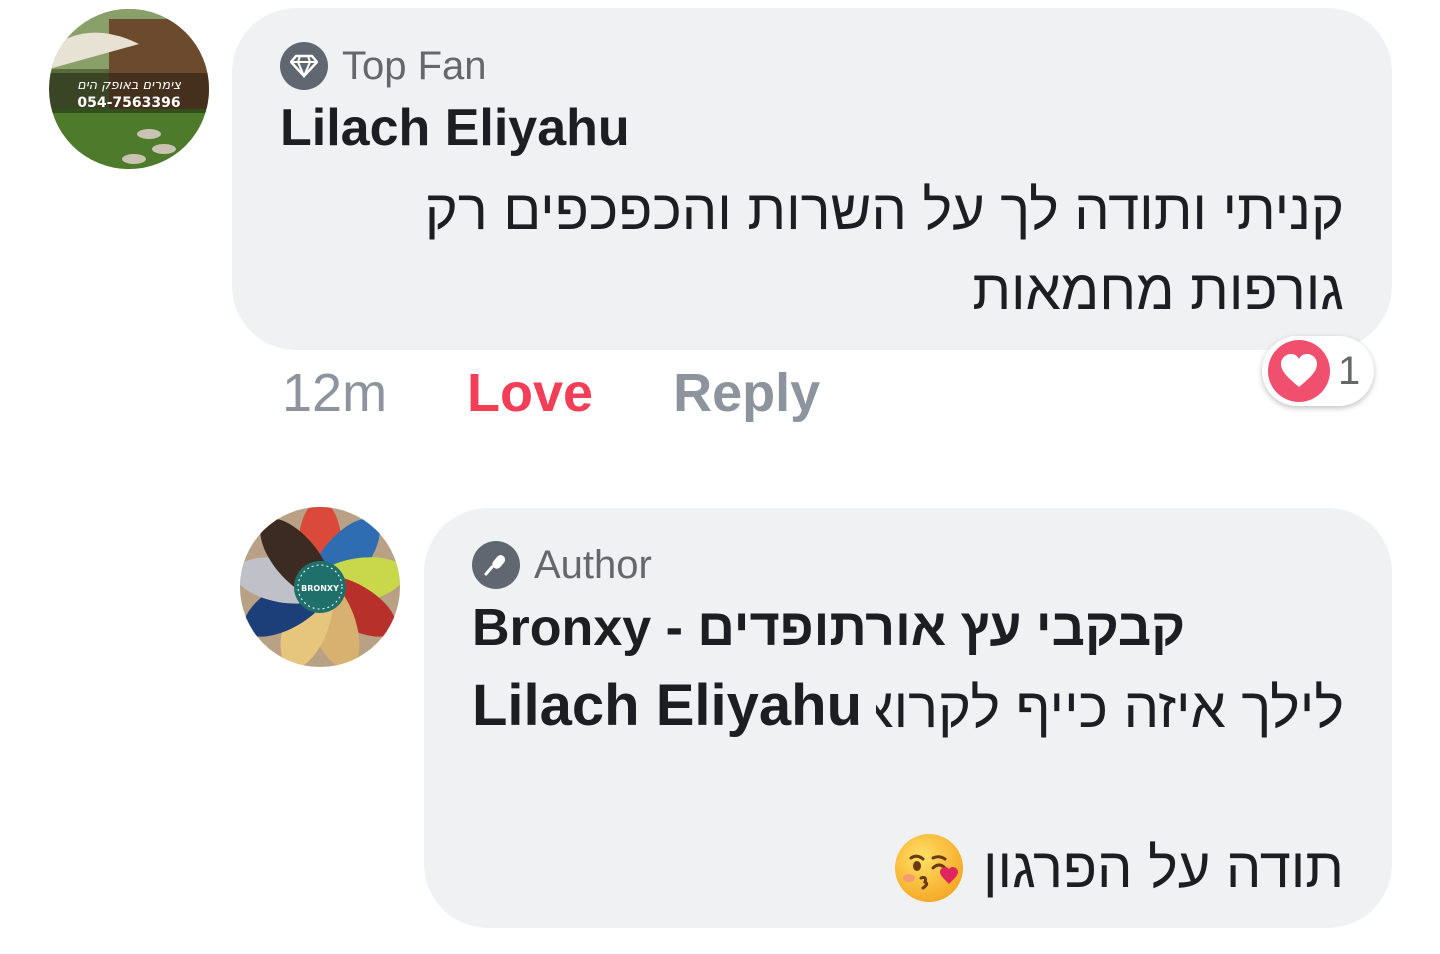 The width and height of the screenshot is (1440, 954). Describe the element at coordinates (929, 868) in the screenshot. I see `kissing-face-emoji` at that location.